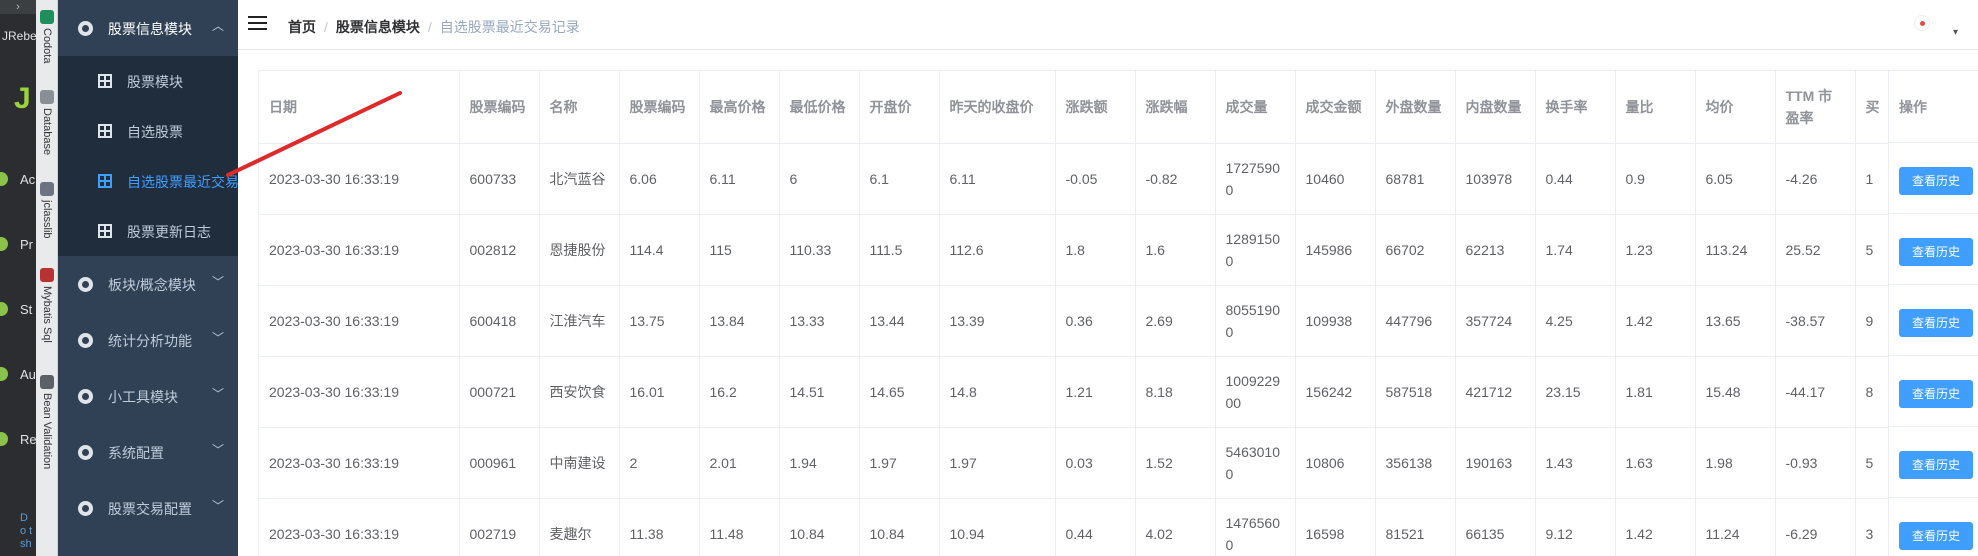 This screenshot has height=556, width=1978. I want to click on table-cell: 中南建设, so click(579, 463).